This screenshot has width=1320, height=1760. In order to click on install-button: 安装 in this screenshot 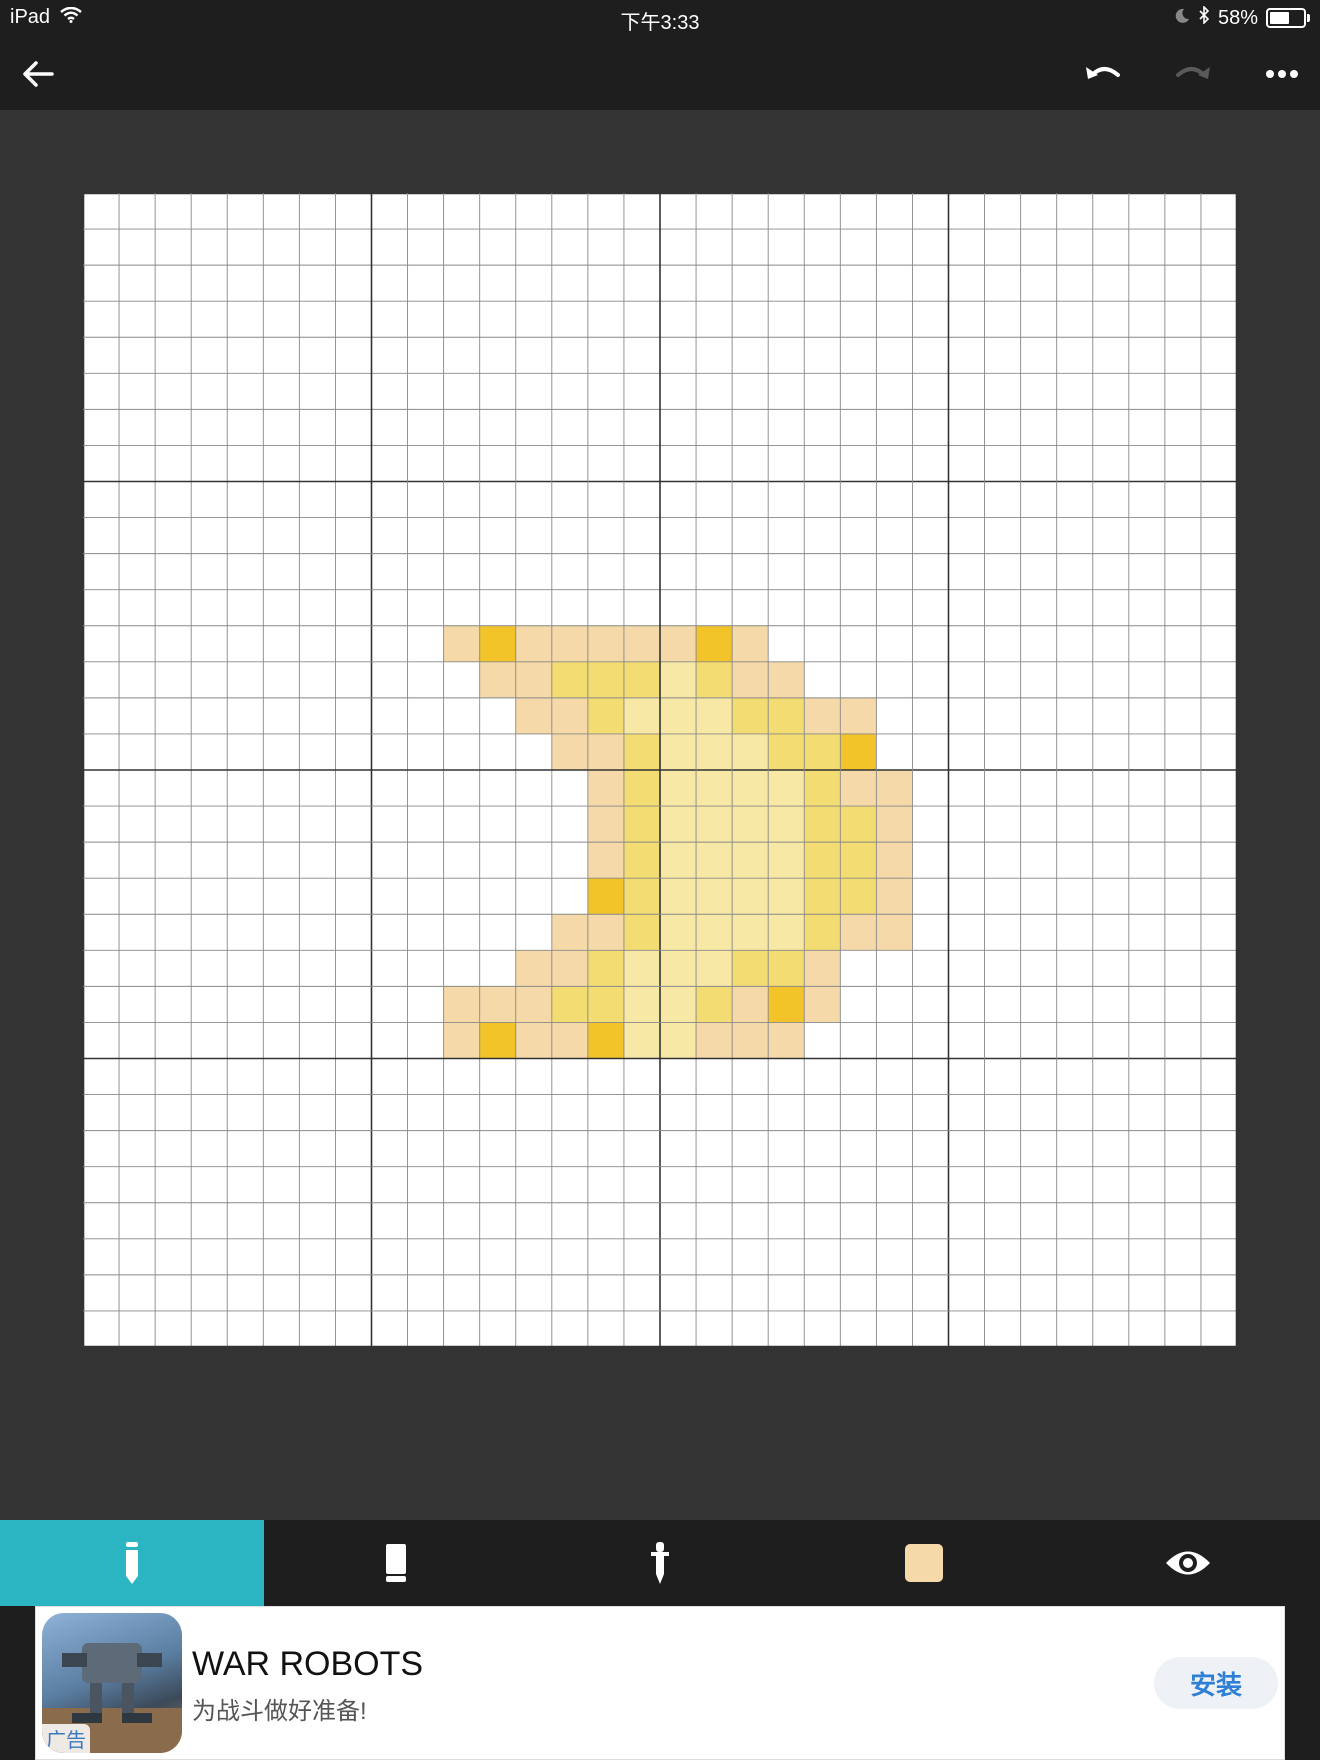, I will do `click(1216, 1683)`.